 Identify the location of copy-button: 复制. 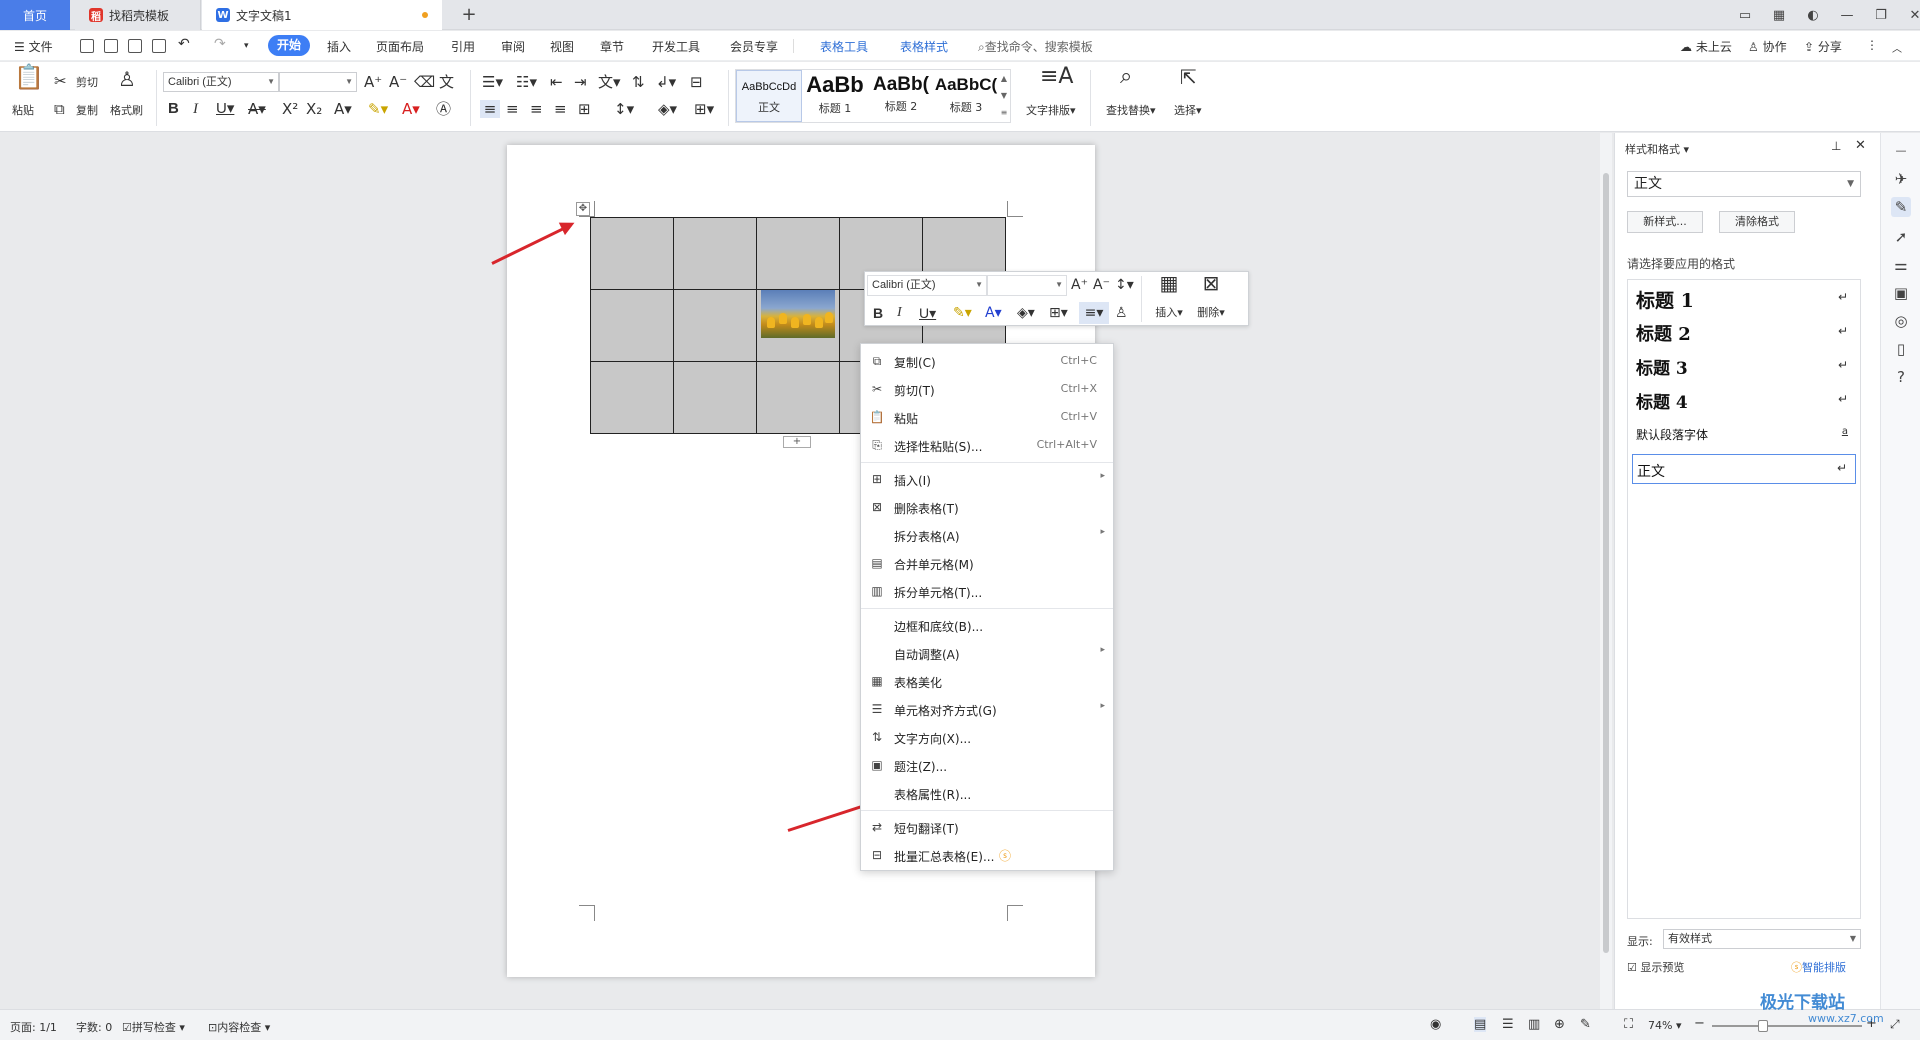
(87, 110).